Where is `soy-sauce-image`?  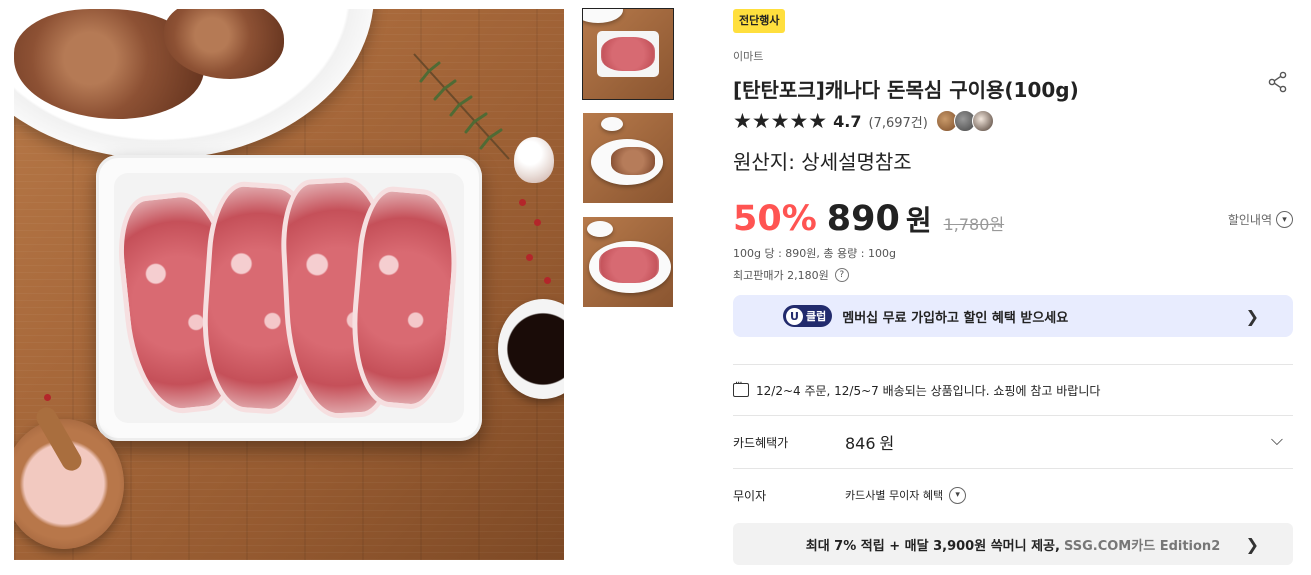 soy-sauce-image is located at coordinates (531, 349).